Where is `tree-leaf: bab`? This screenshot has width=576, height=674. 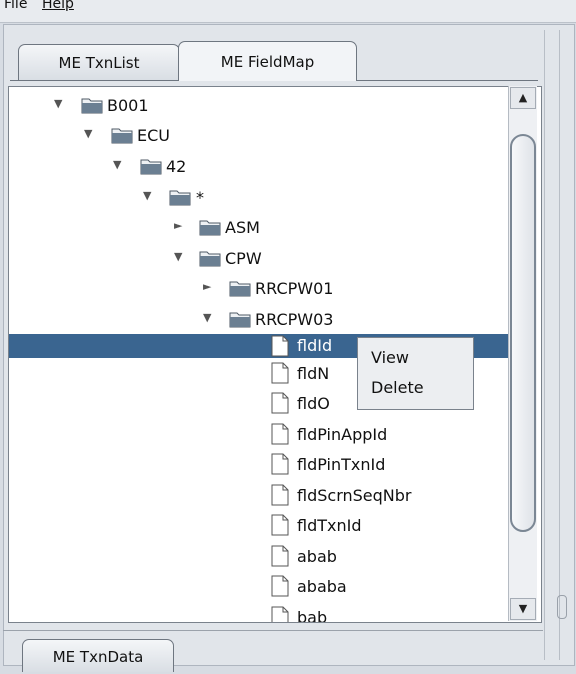 tree-leaf: bab is located at coordinates (259, 614).